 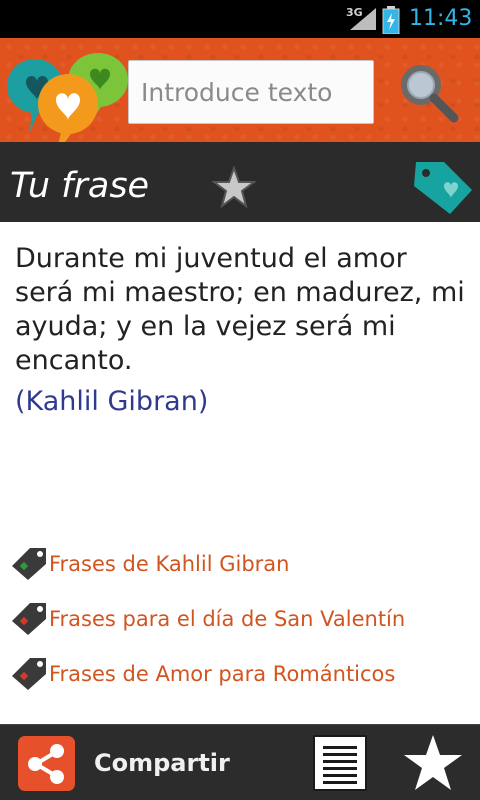 What do you see at coordinates (433, 763) in the screenshot?
I see `favorites-star-icon` at bounding box center [433, 763].